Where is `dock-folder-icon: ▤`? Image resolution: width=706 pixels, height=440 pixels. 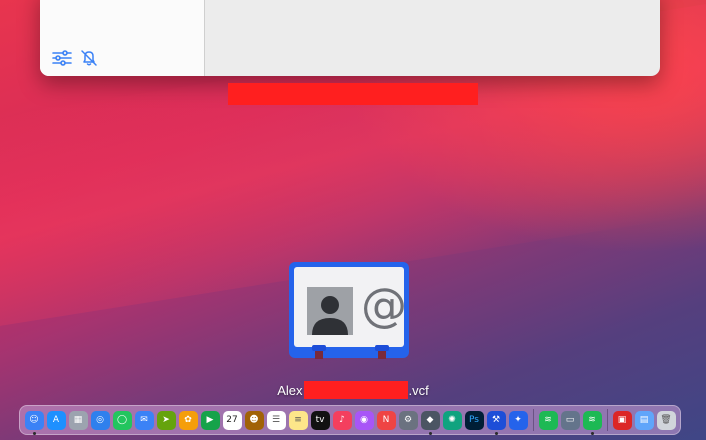 dock-folder-icon: ▤ is located at coordinates (644, 420).